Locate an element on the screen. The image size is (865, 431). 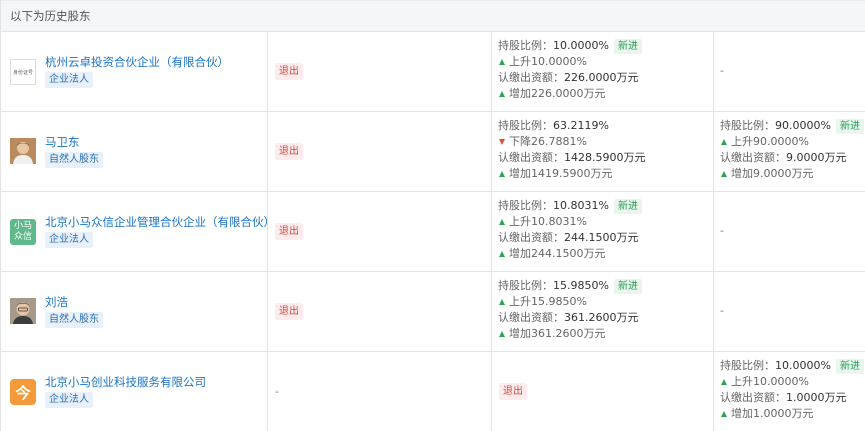
shareholder-cell: 今 北京小马创业科技服务有限公司 企业法人 is located at coordinates (134, 391).